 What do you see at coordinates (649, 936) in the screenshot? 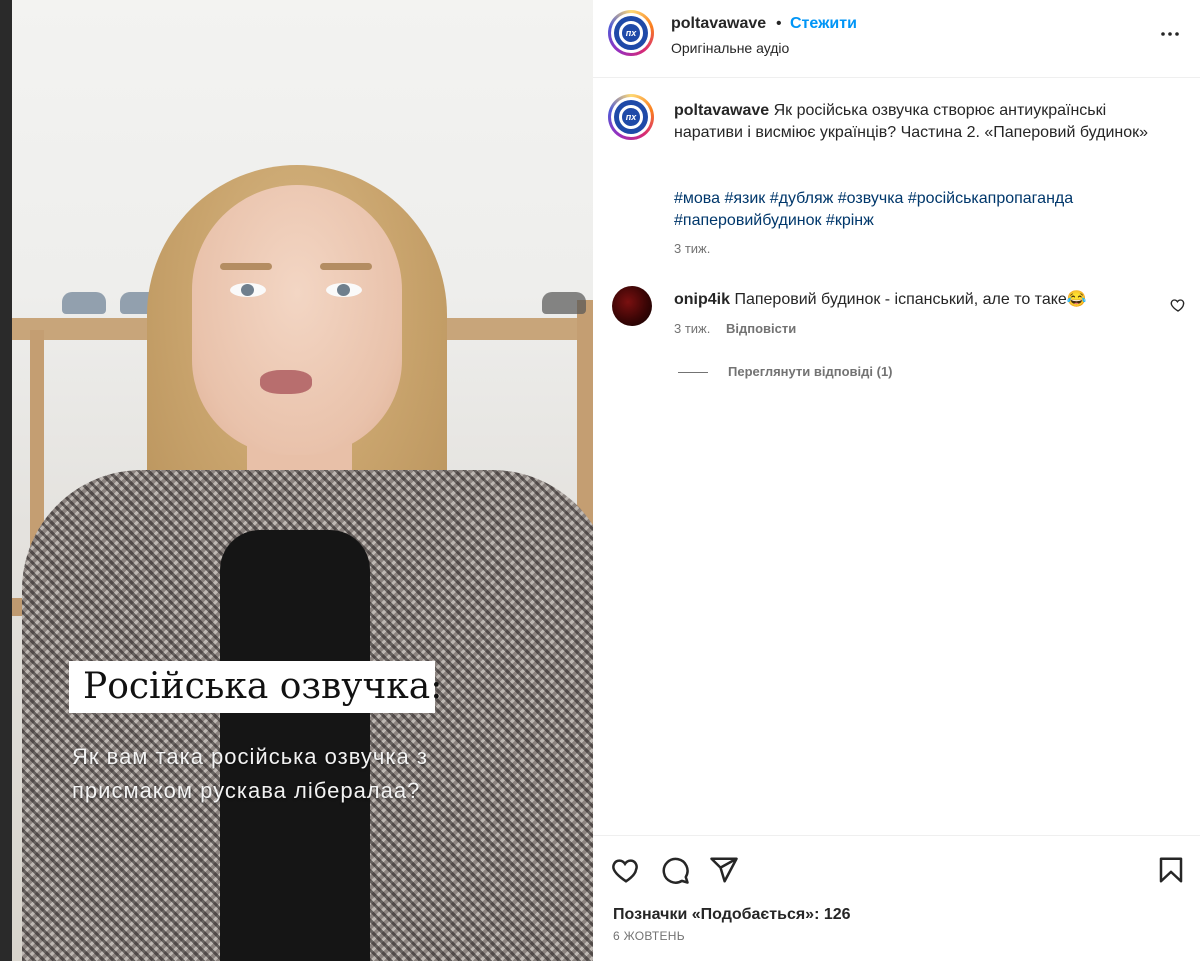
I see `post-date: 6 ЖОВТЕНЬ` at bounding box center [649, 936].